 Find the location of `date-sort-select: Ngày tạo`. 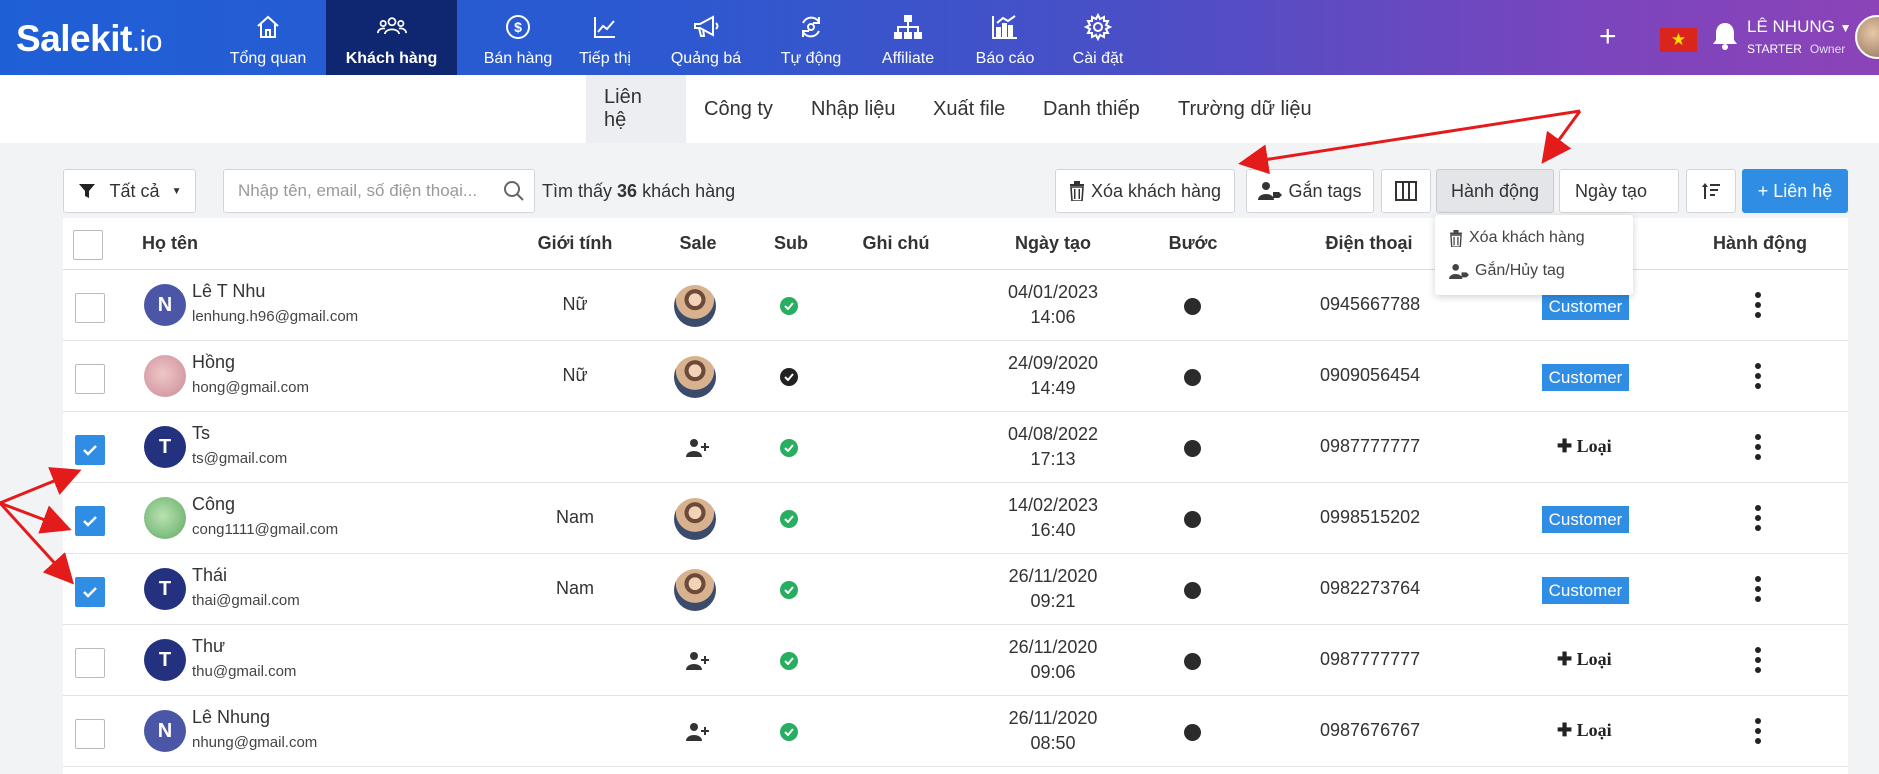

date-sort-select: Ngày tạo is located at coordinates (1619, 191).